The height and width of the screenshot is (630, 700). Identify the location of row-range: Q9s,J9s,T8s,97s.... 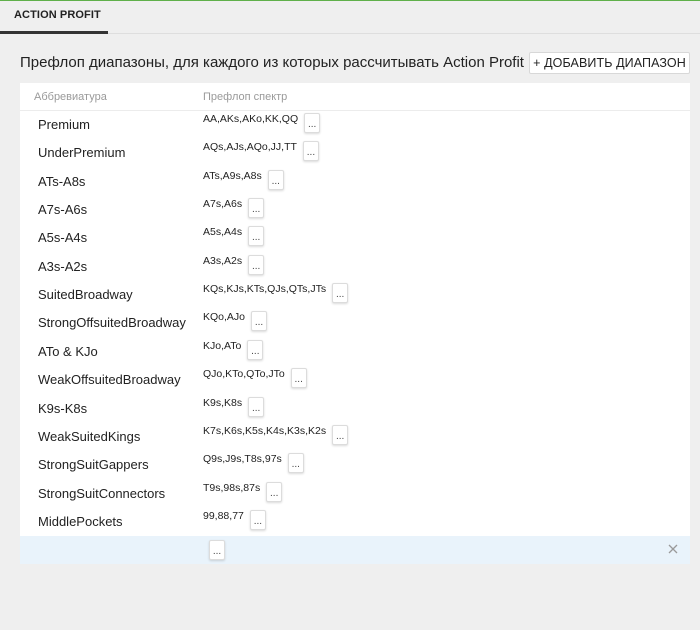
(253, 463).